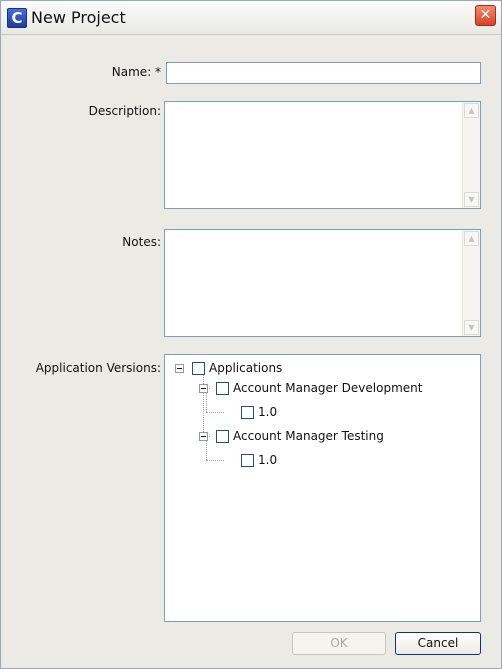 The width and height of the screenshot is (502, 669). Describe the element at coordinates (141, 242) in the screenshot. I see `notes-label: Notes:` at that location.